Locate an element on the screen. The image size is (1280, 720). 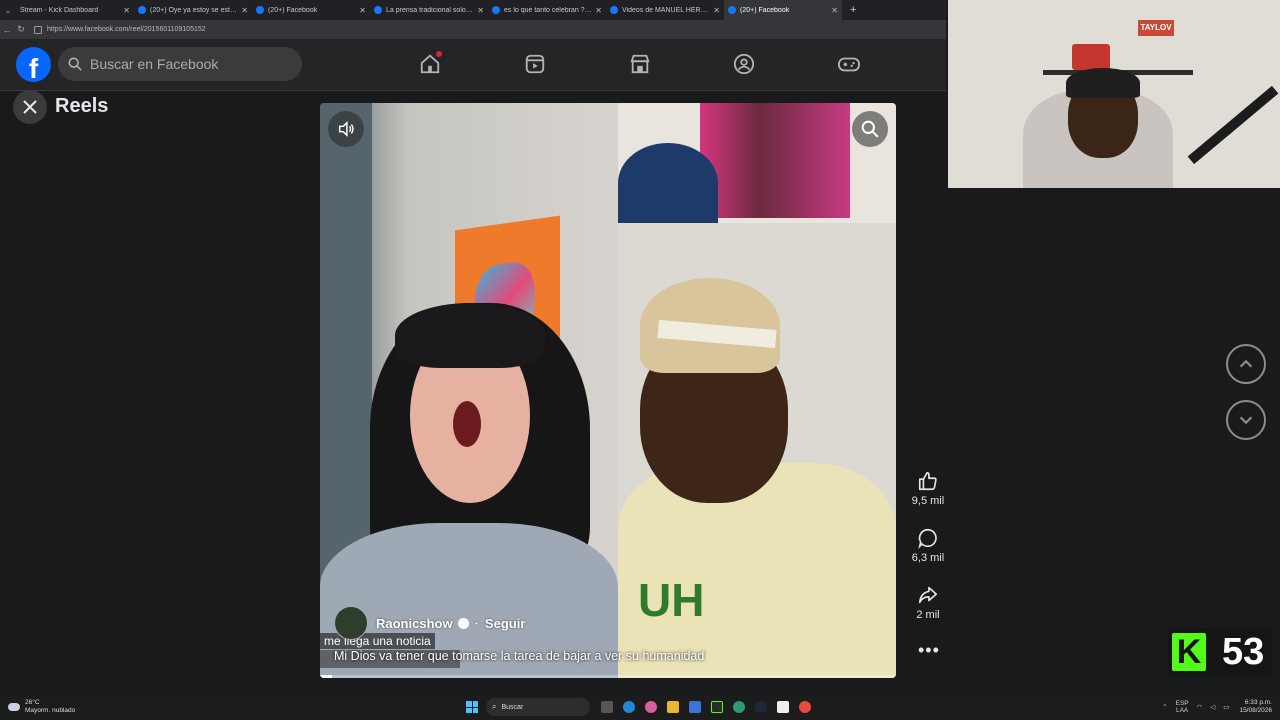
gaming-icon is located at coordinates (849, 64).